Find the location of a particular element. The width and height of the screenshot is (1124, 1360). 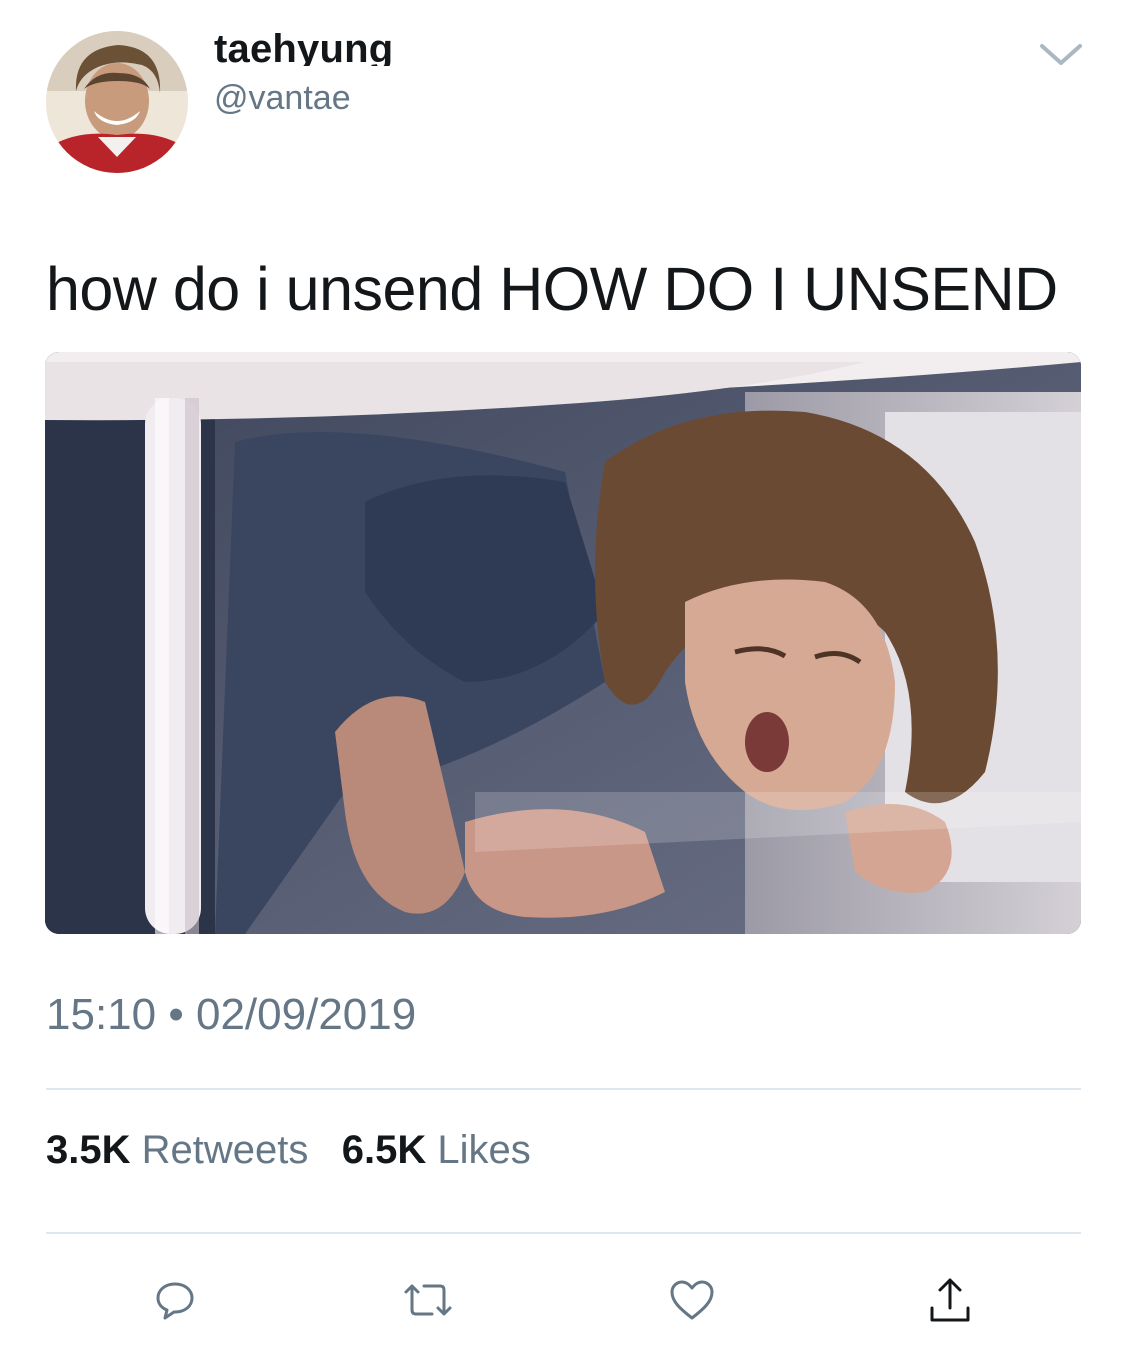

user-handle: @vantae is located at coordinates (282, 98).